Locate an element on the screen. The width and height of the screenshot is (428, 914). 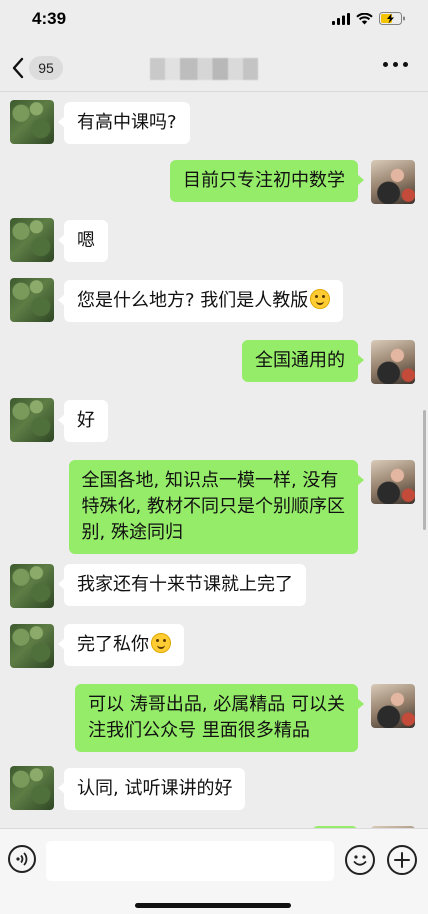
nav-bar: 95 is located at coordinates (214, 68).